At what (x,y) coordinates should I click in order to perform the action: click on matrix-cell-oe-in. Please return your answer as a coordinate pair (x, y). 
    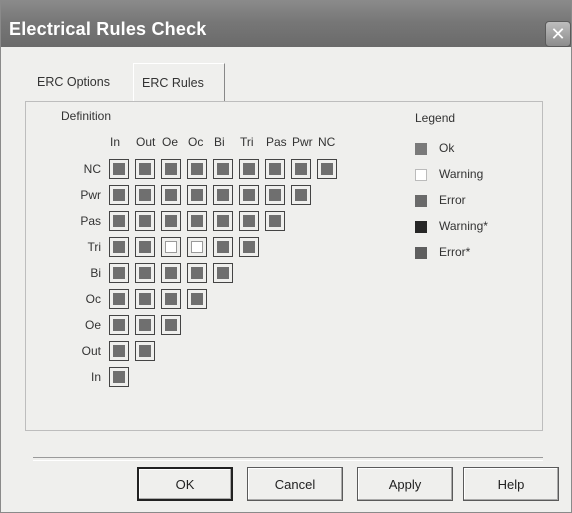
    Looking at the image, I should click on (119, 325).